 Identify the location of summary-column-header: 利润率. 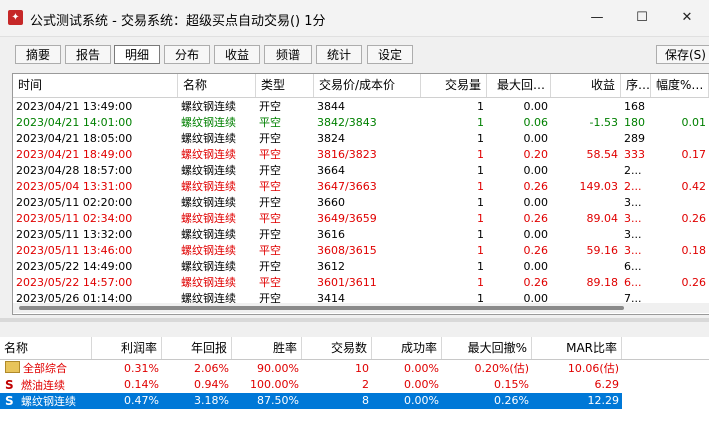
(127, 348).